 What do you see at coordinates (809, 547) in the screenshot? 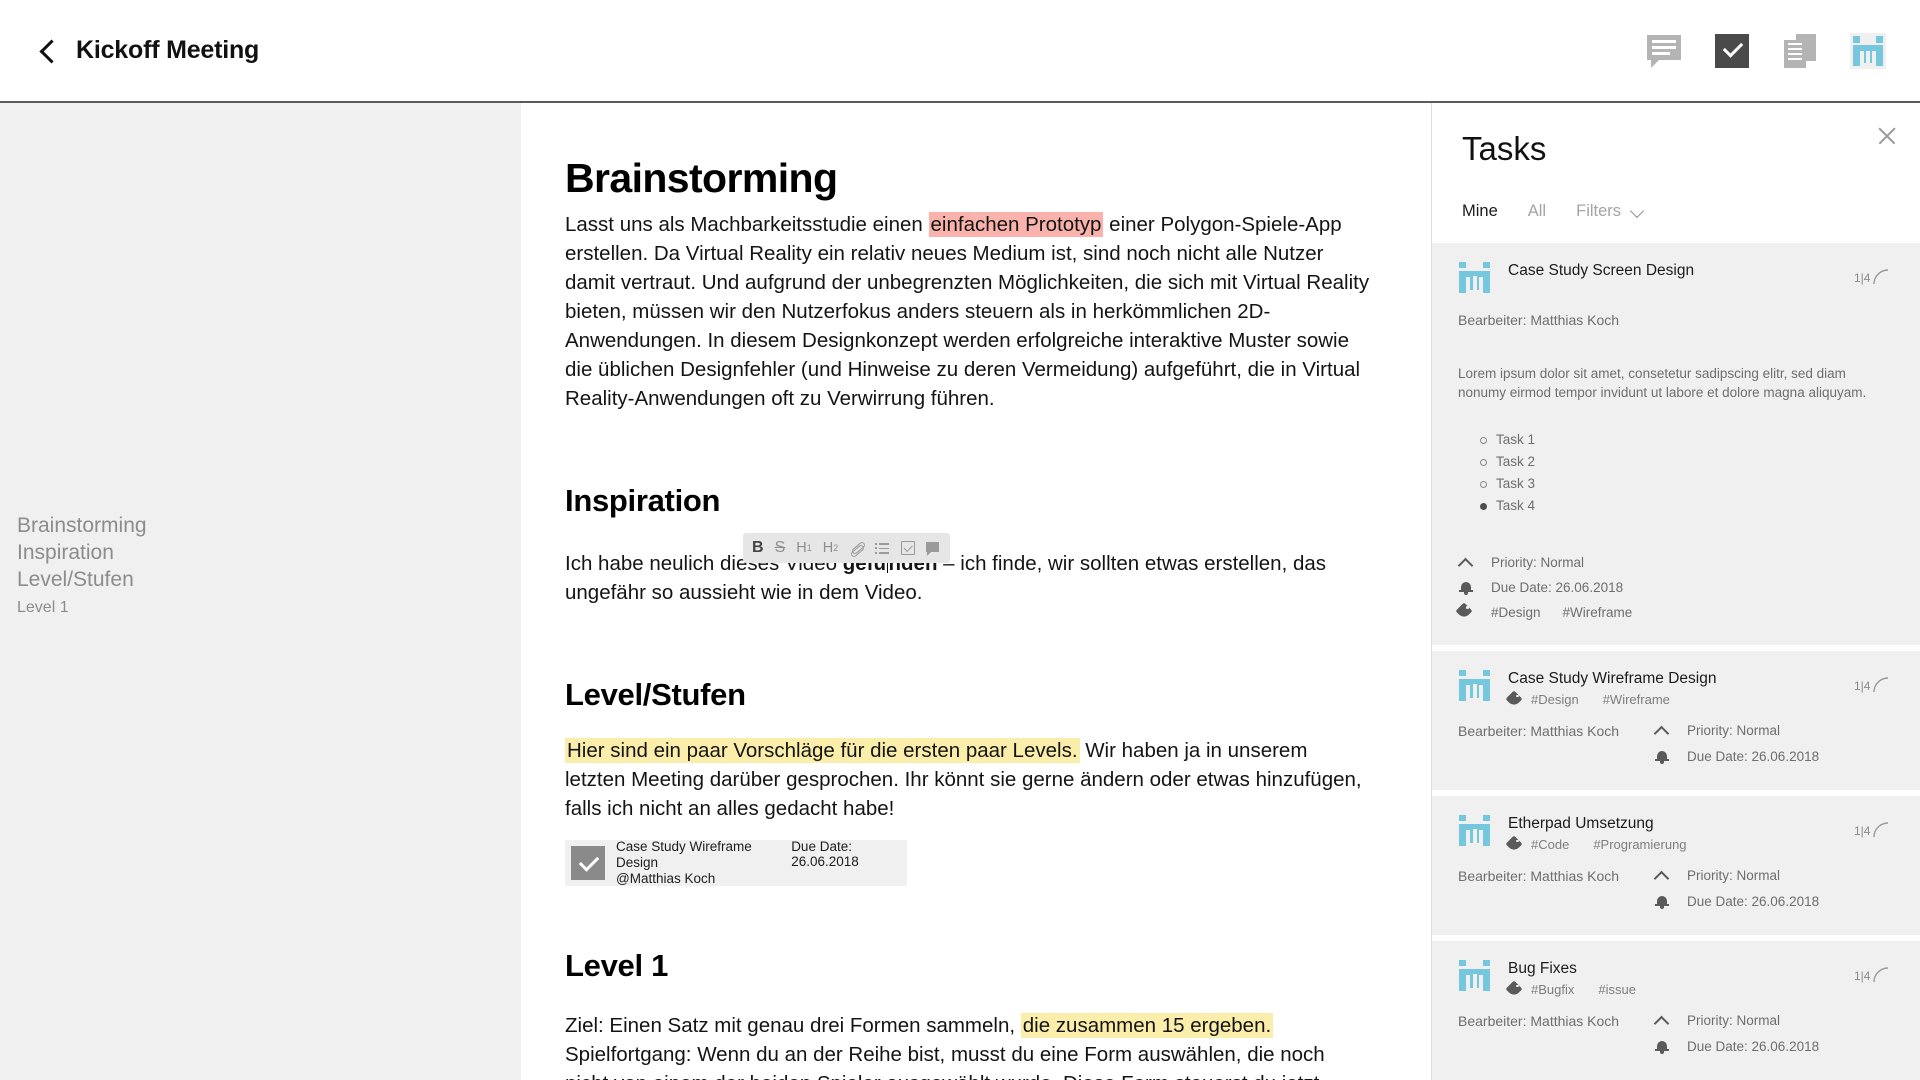
I see `h1-subscript: 1` at bounding box center [809, 547].